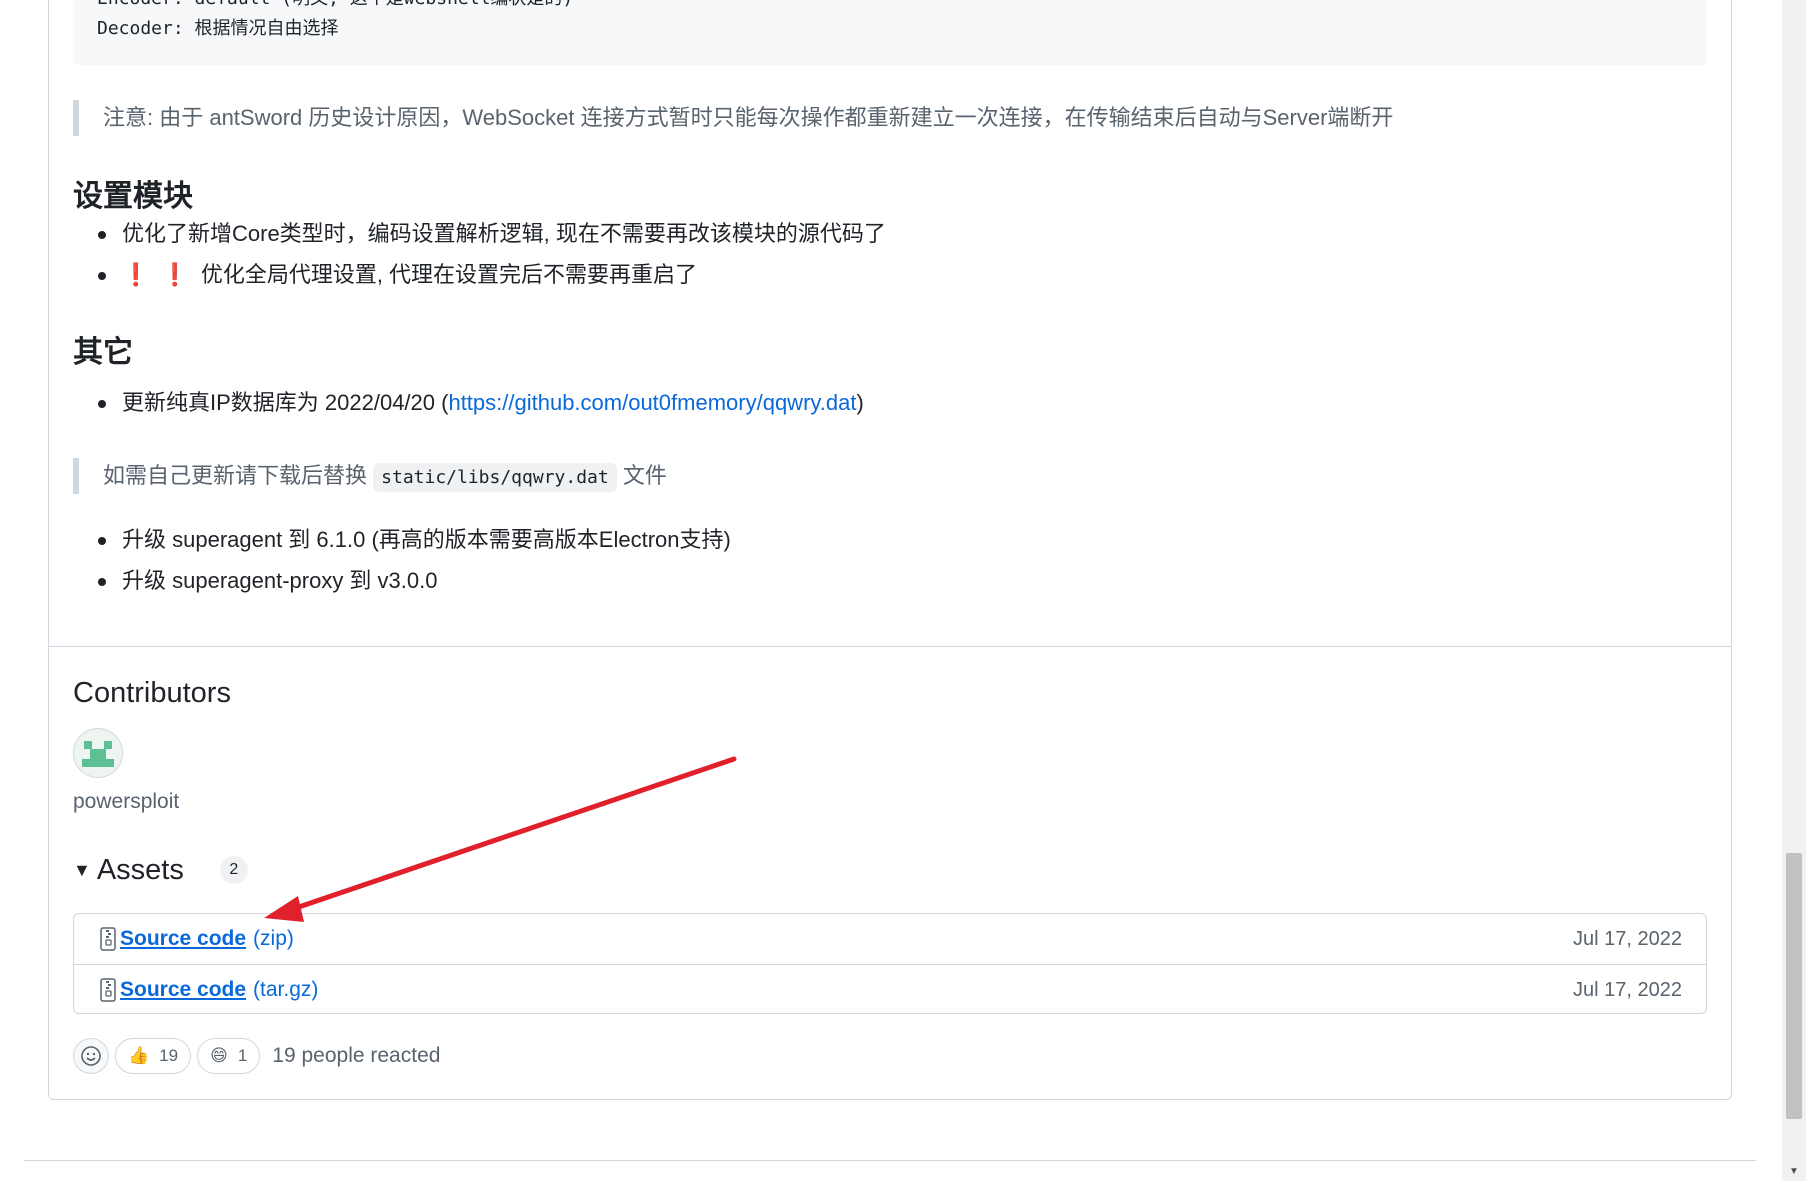 The height and width of the screenshot is (1181, 1806). Describe the element at coordinates (126, 802) in the screenshot. I see `contributor-name: powersploit` at that location.